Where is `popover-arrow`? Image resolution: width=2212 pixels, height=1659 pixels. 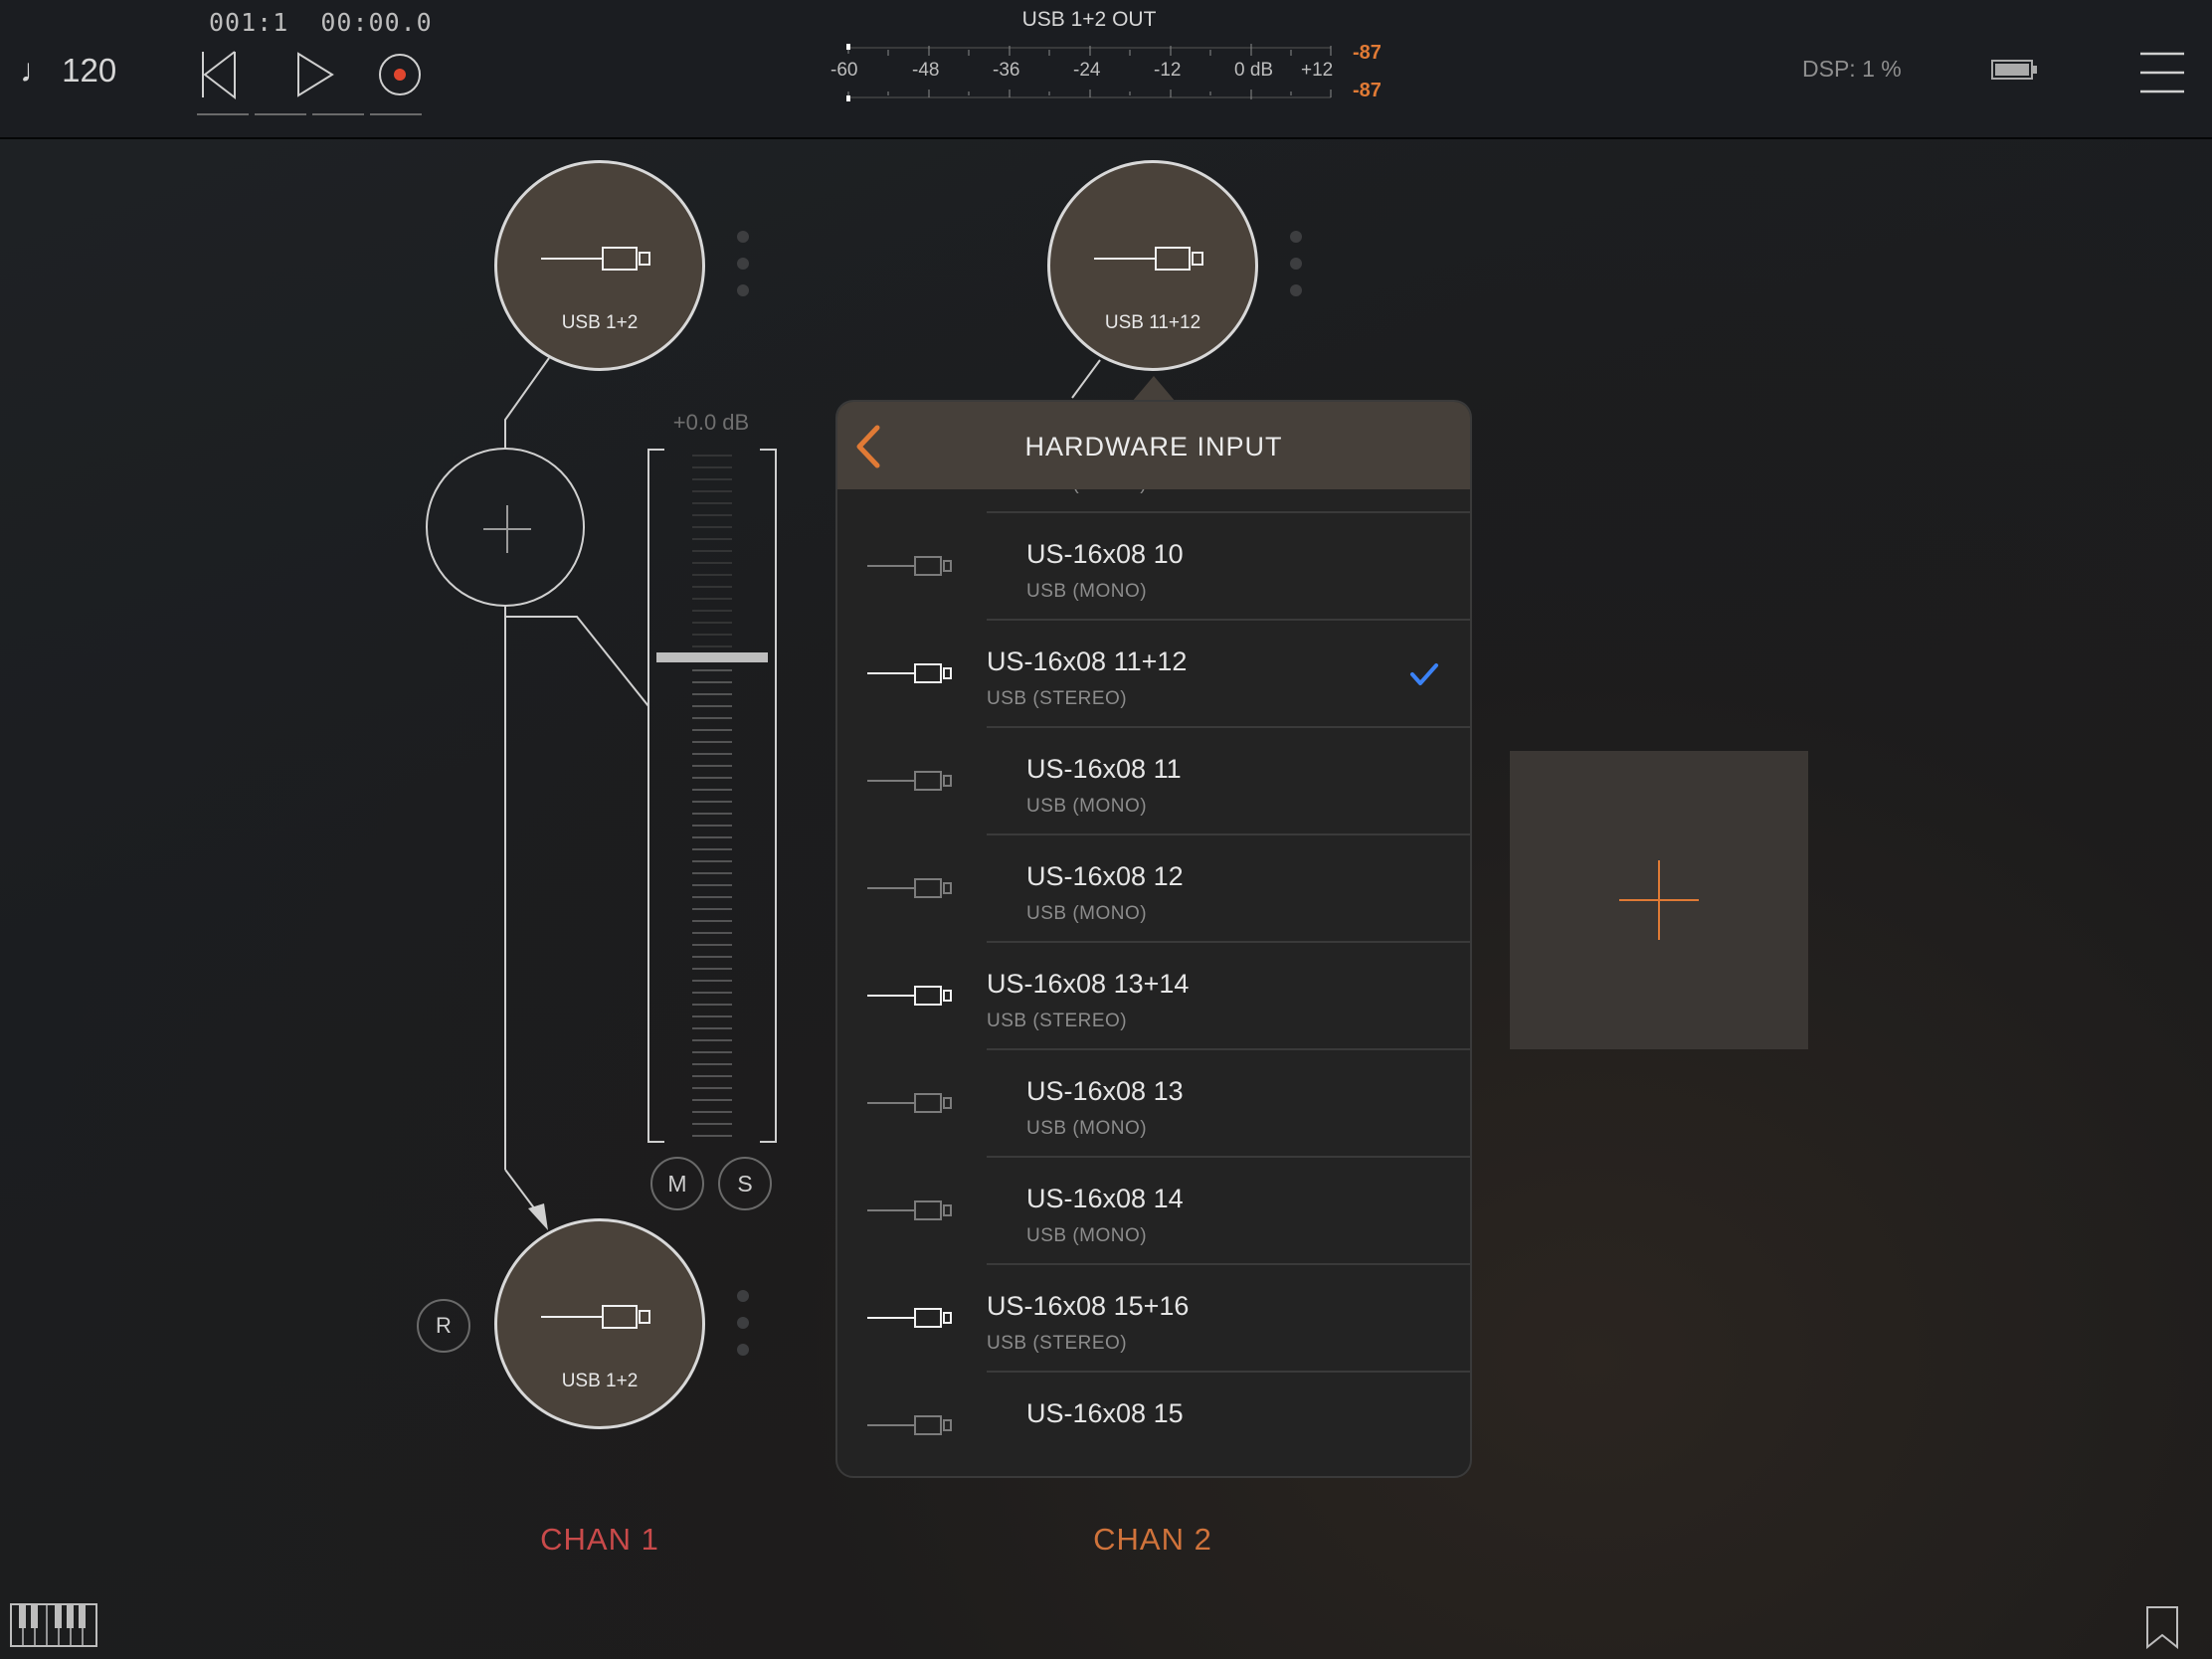 popover-arrow is located at coordinates (1154, 389).